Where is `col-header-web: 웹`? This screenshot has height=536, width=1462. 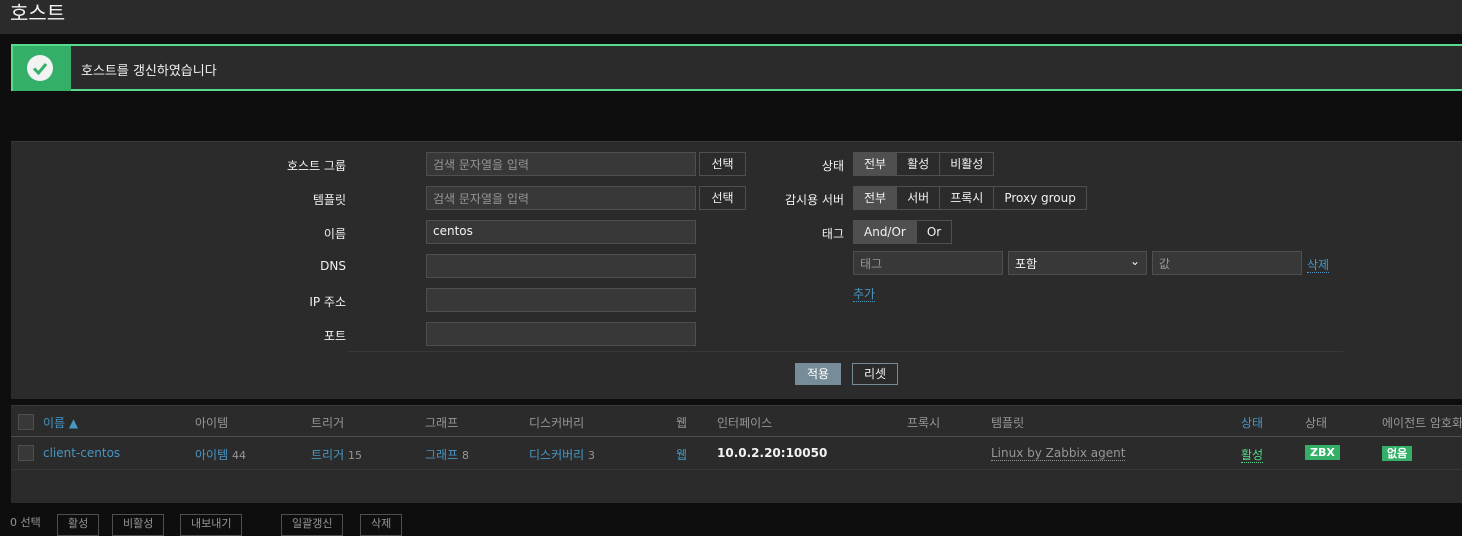 col-header-web: 웹 is located at coordinates (682, 423).